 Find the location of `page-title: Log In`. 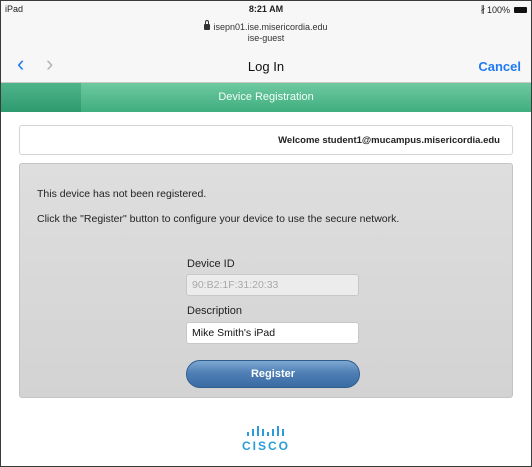

page-title: Log In is located at coordinates (266, 66).